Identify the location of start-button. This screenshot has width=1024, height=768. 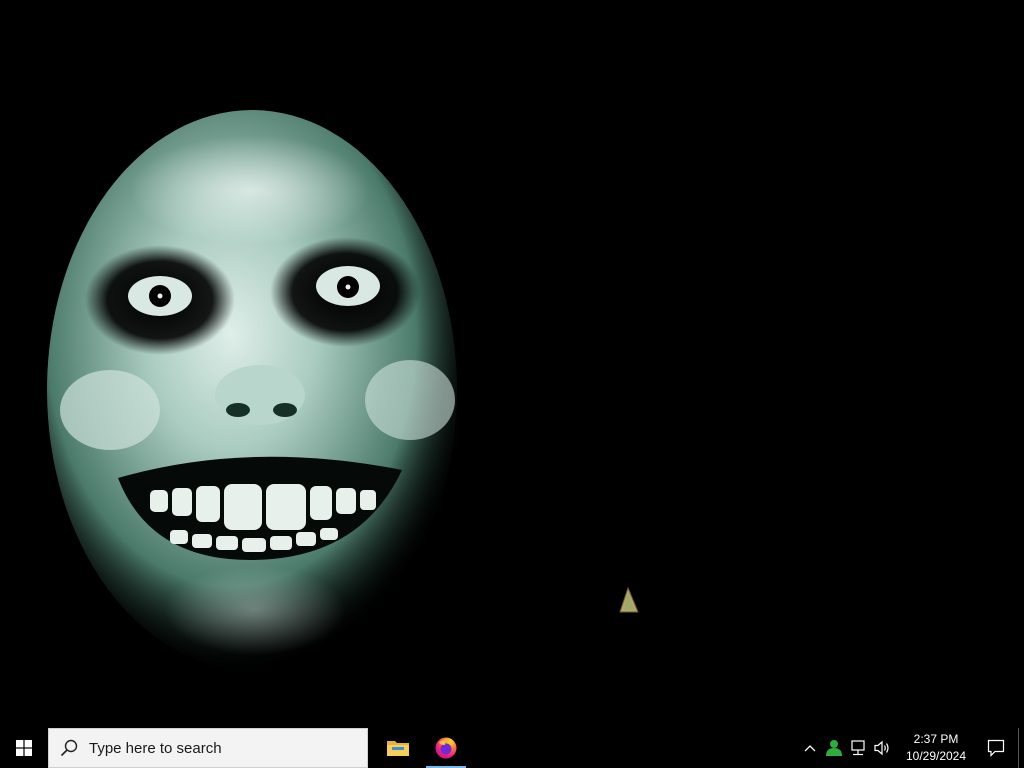
(24, 748).